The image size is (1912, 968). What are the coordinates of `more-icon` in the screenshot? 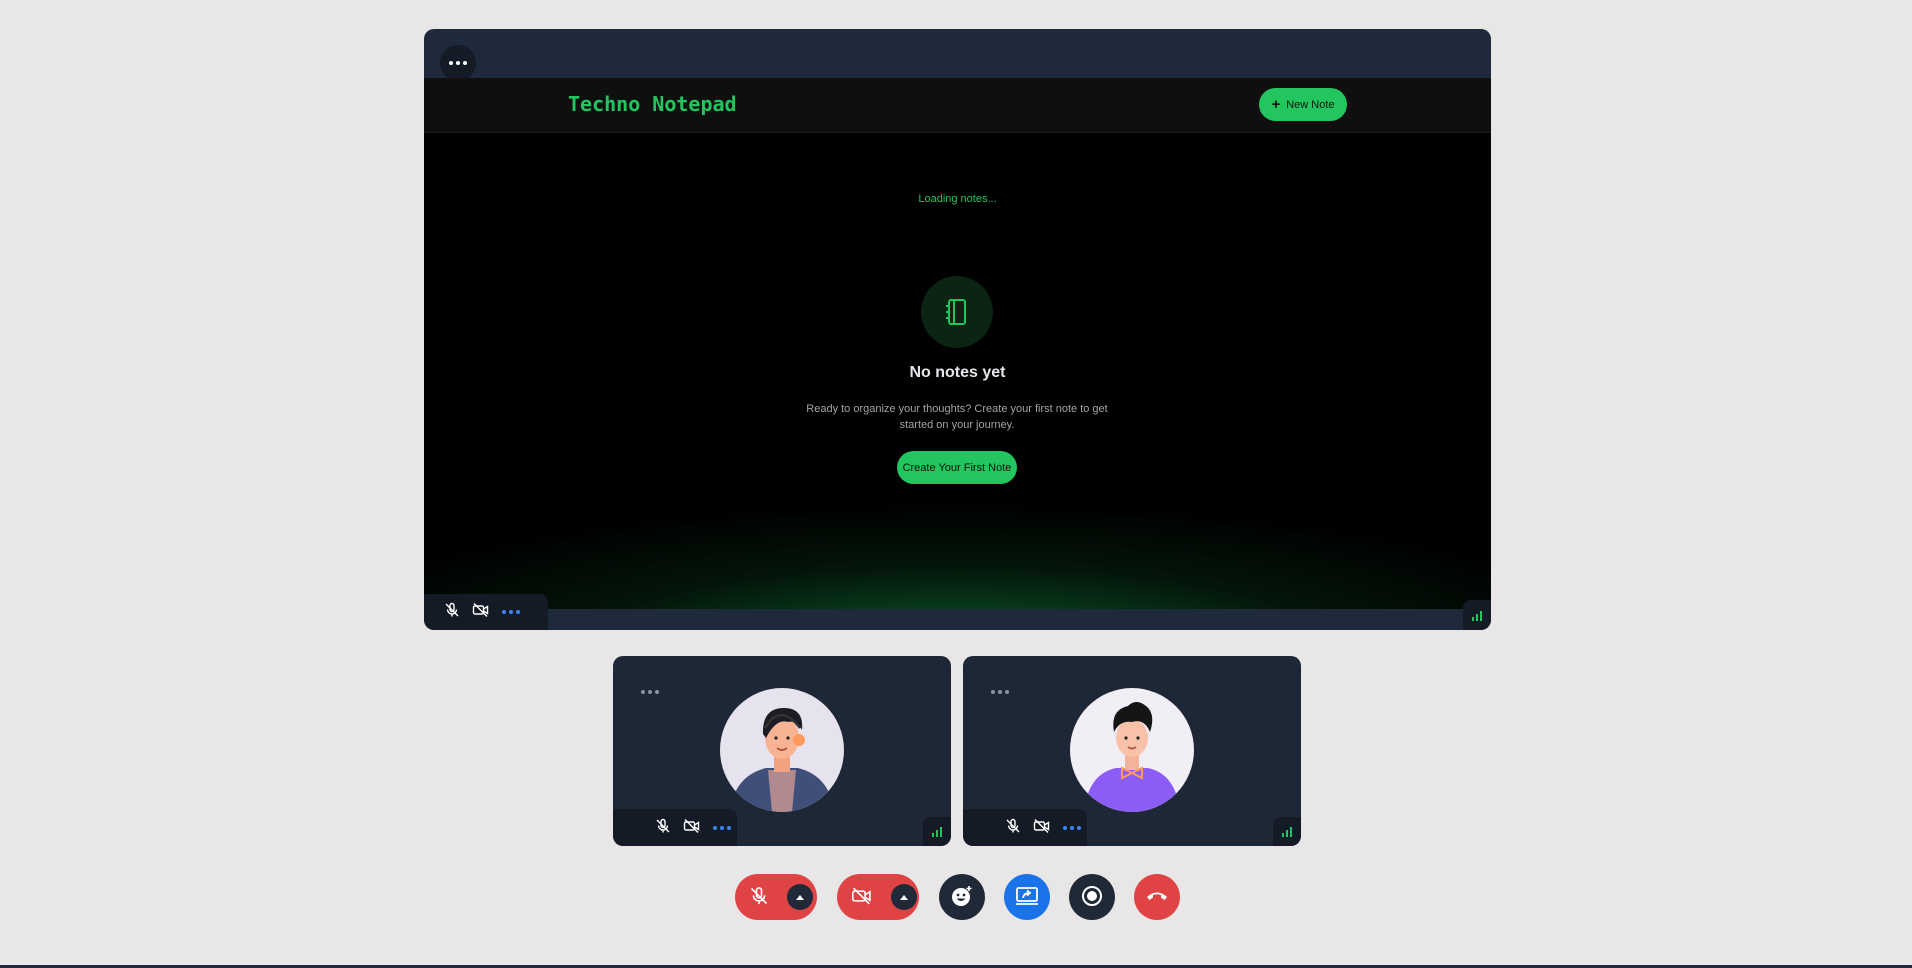 It's located at (458, 63).